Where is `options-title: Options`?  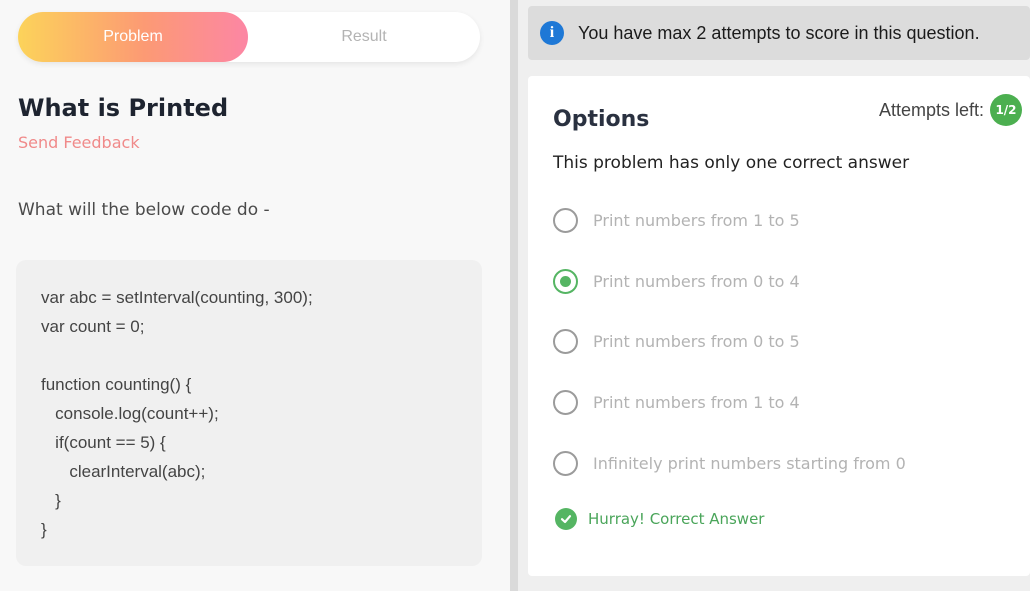
options-title: Options is located at coordinates (601, 119).